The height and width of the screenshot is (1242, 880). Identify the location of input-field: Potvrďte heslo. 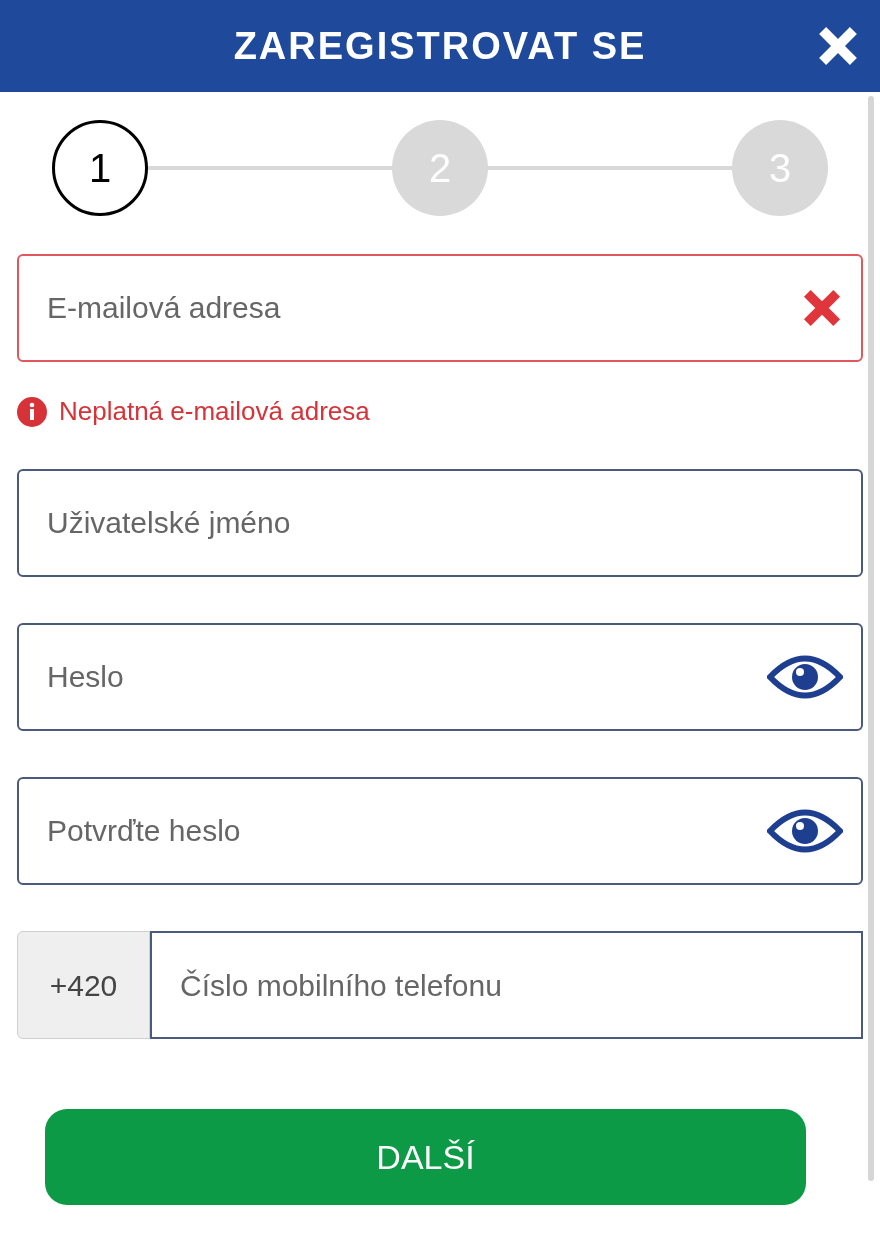
(440, 831).